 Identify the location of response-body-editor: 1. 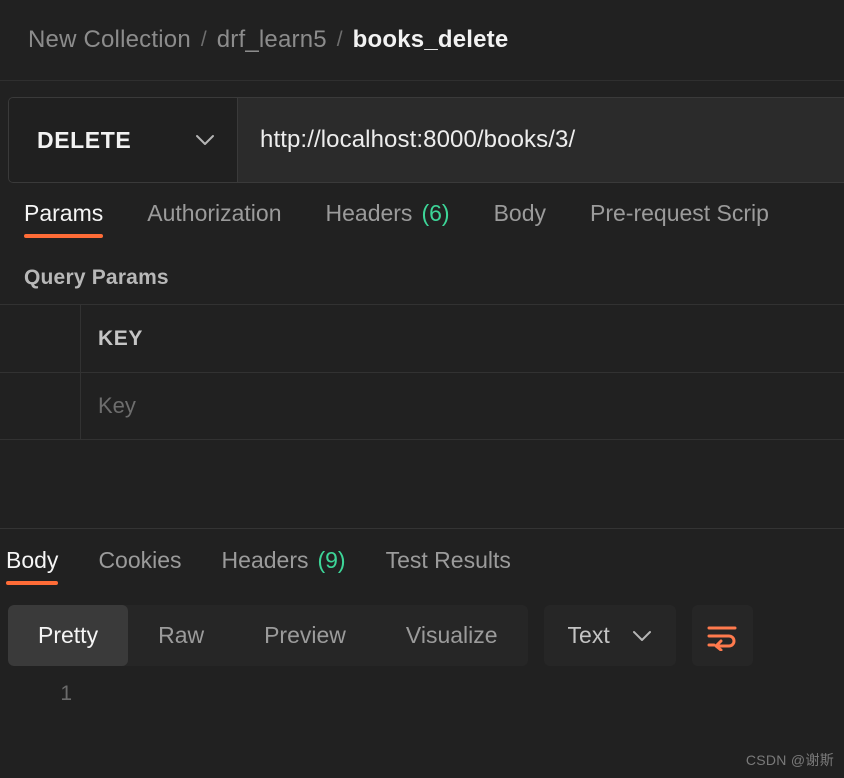
(422, 694).